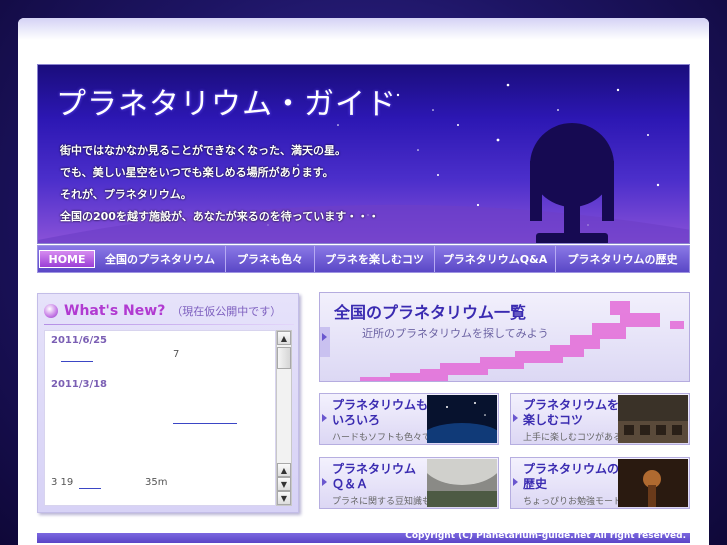 Image resolution: width=727 pixels, height=545 pixels. What do you see at coordinates (571, 412) in the screenshot?
I see `card-title: プラネタリウムを 楽しむコツ` at bounding box center [571, 412].